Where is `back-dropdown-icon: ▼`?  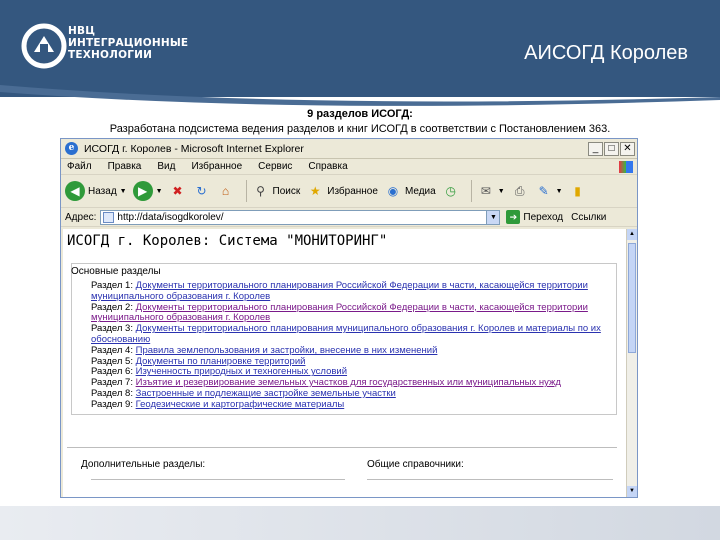
back-dropdown-icon: ▼ is located at coordinates (123, 191).